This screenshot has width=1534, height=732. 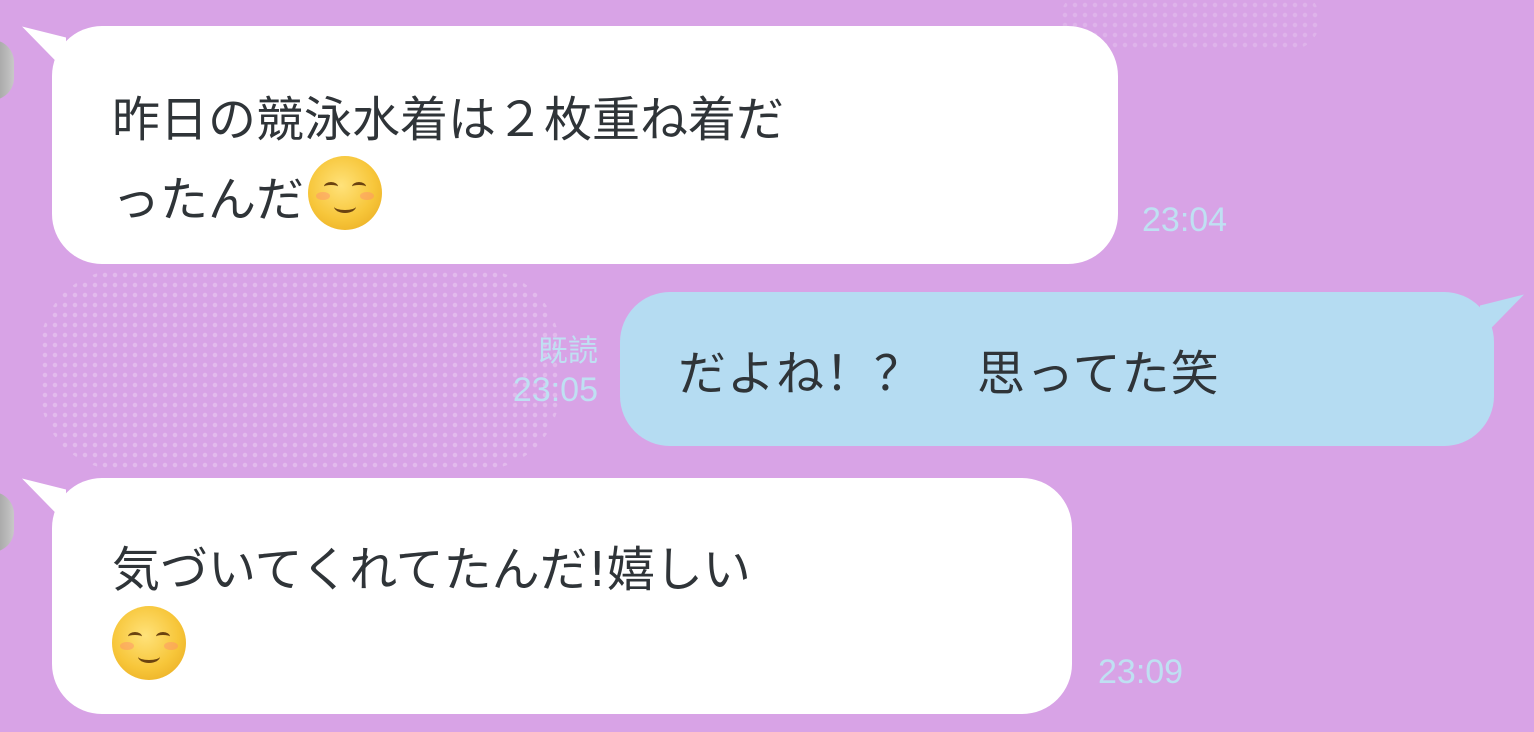 I want to click on outgoing-message-bubble: だよね！？ 思ってた笑, so click(x=1072, y=369).